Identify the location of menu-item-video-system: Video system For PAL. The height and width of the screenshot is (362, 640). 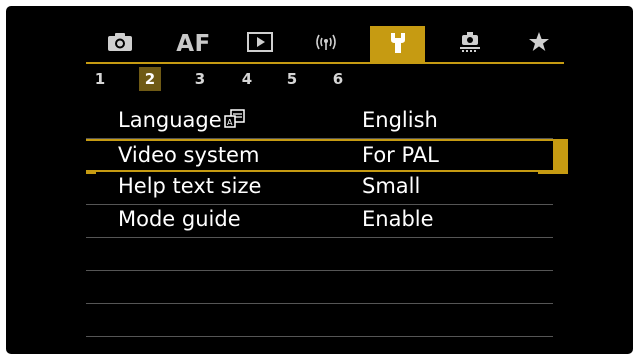
(319, 155).